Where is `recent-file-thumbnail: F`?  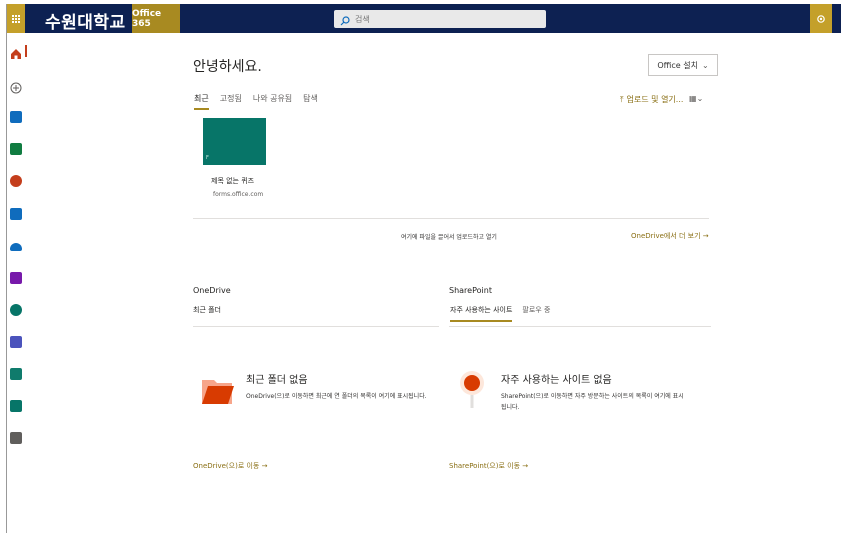 recent-file-thumbnail: F is located at coordinates (234, 141).